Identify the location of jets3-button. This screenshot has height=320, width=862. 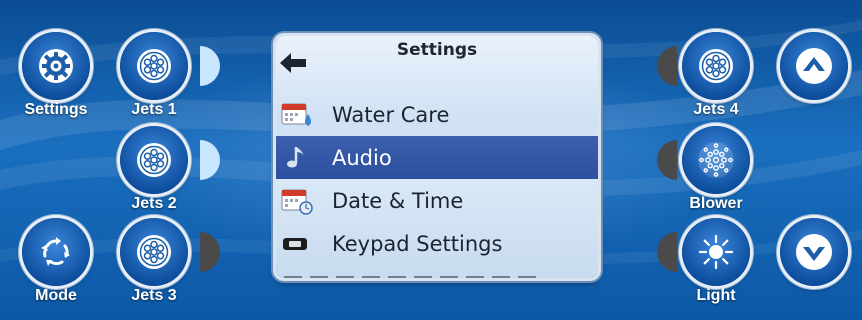
(154, 252).